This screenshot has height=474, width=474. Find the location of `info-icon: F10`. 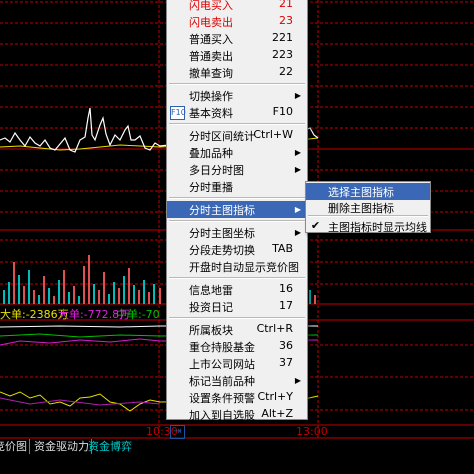

info-icon: F10 is located at coordinates (178, 113).